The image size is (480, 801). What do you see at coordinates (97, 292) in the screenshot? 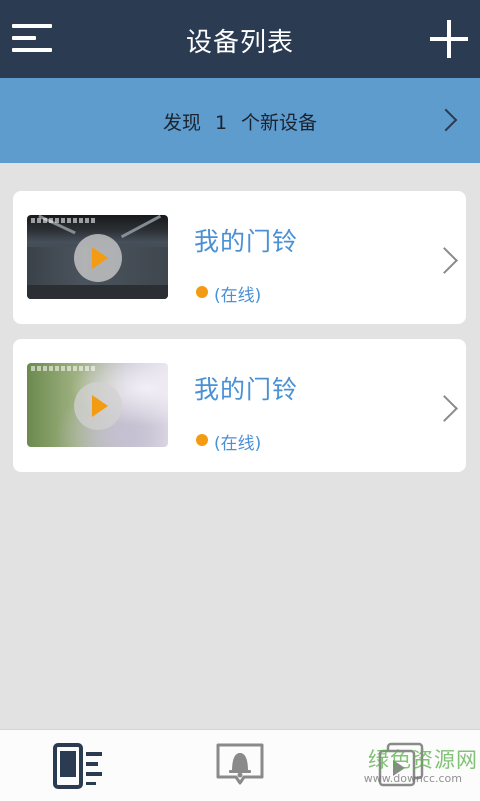
I see `thumbnail-floor` at bounding box center [97, 292].